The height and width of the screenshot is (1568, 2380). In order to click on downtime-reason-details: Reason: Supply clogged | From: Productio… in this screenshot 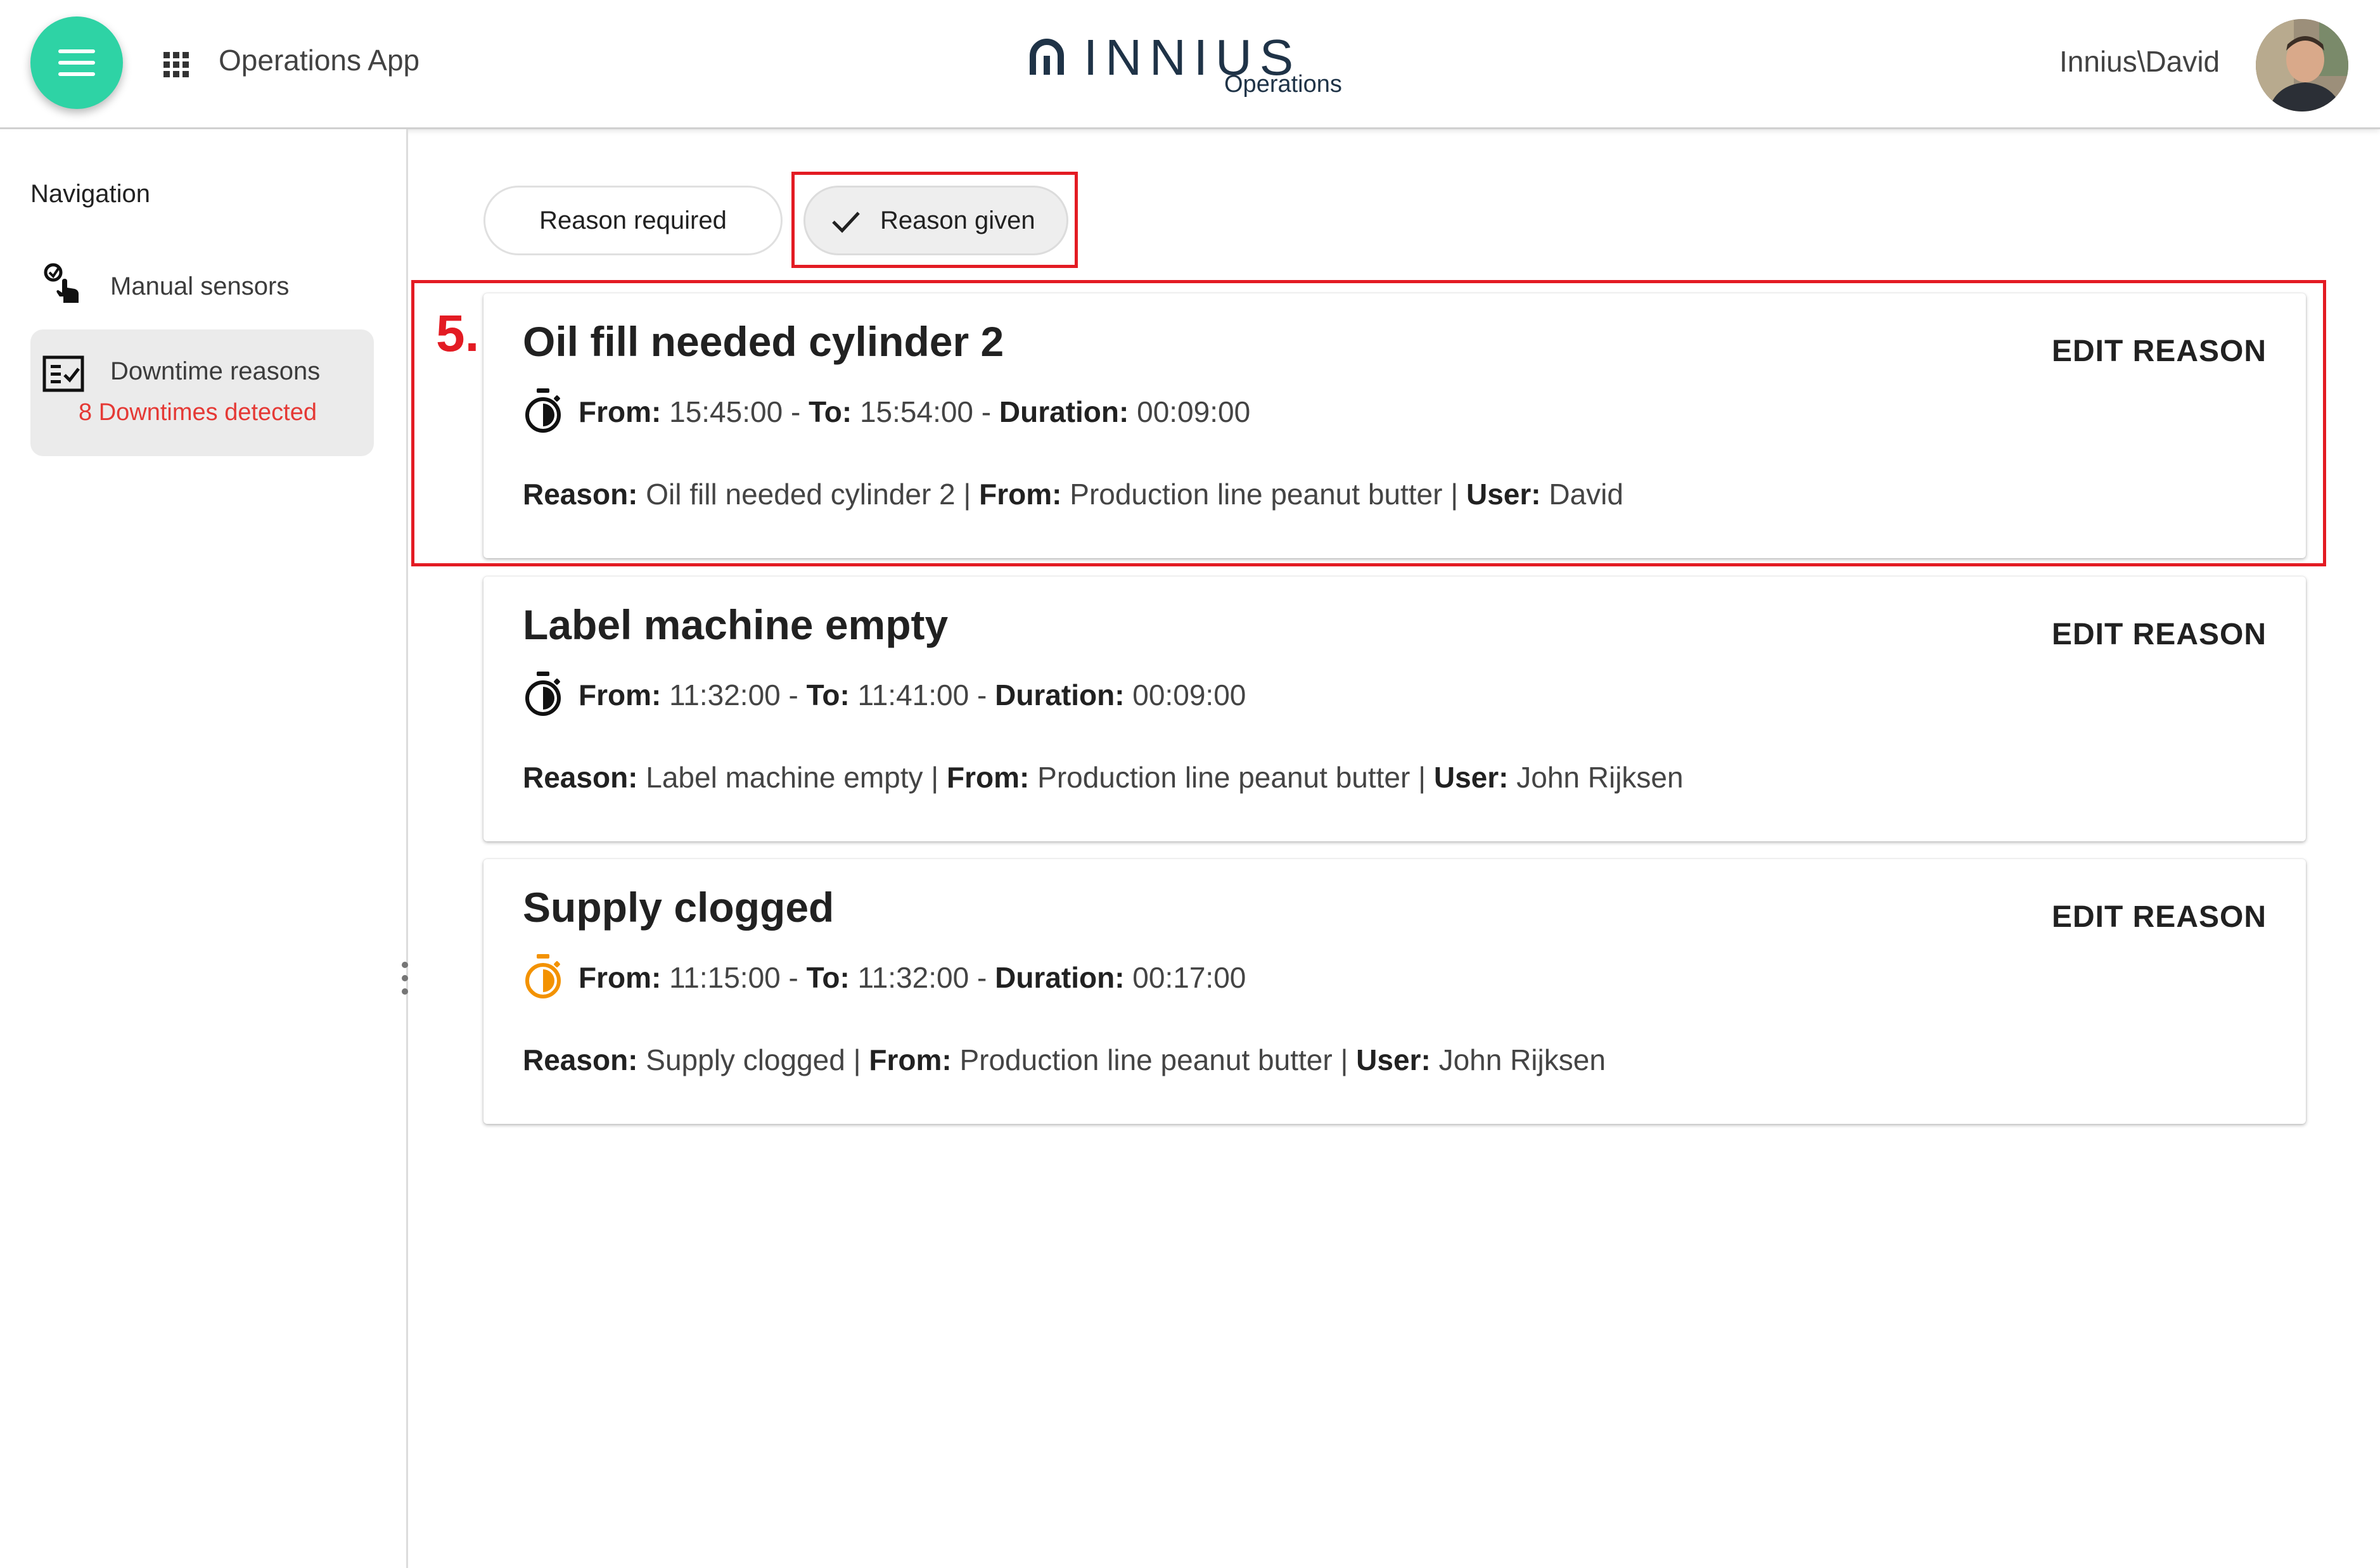, I will do `click(1064, 1060)`.